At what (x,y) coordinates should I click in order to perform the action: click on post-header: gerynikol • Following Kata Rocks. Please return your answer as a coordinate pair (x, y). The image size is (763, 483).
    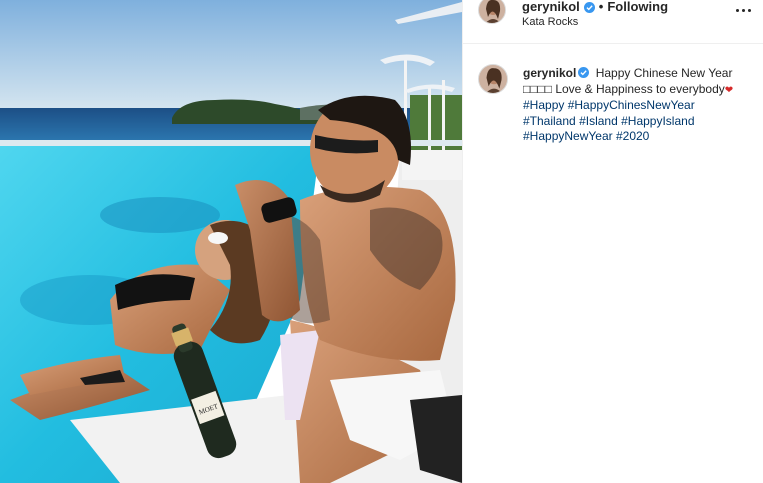
    Looking at the image, I should click on (613, 22).